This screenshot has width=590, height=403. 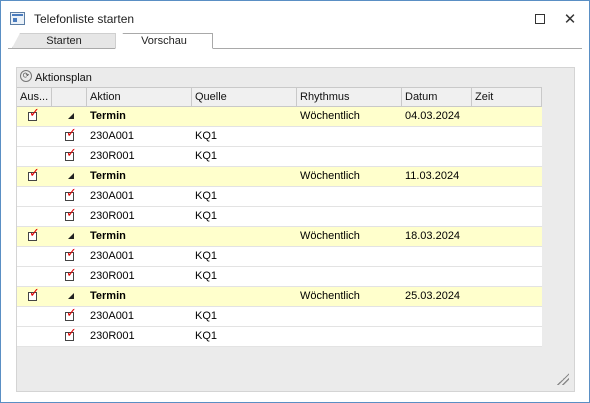 What do you see at coordinates (507, 97) in the screenshot?
I see `column-header-zeit: Zeit` at bounding box center [507, 97].